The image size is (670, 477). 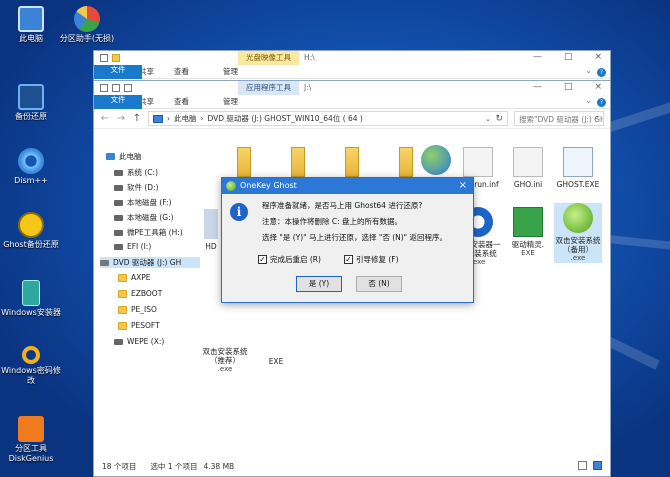 What do you see at coordinates (140, 293) in the screenshot?
I see `tree-item-ezboot: EZBOOT` at bounding box center [140, 293].